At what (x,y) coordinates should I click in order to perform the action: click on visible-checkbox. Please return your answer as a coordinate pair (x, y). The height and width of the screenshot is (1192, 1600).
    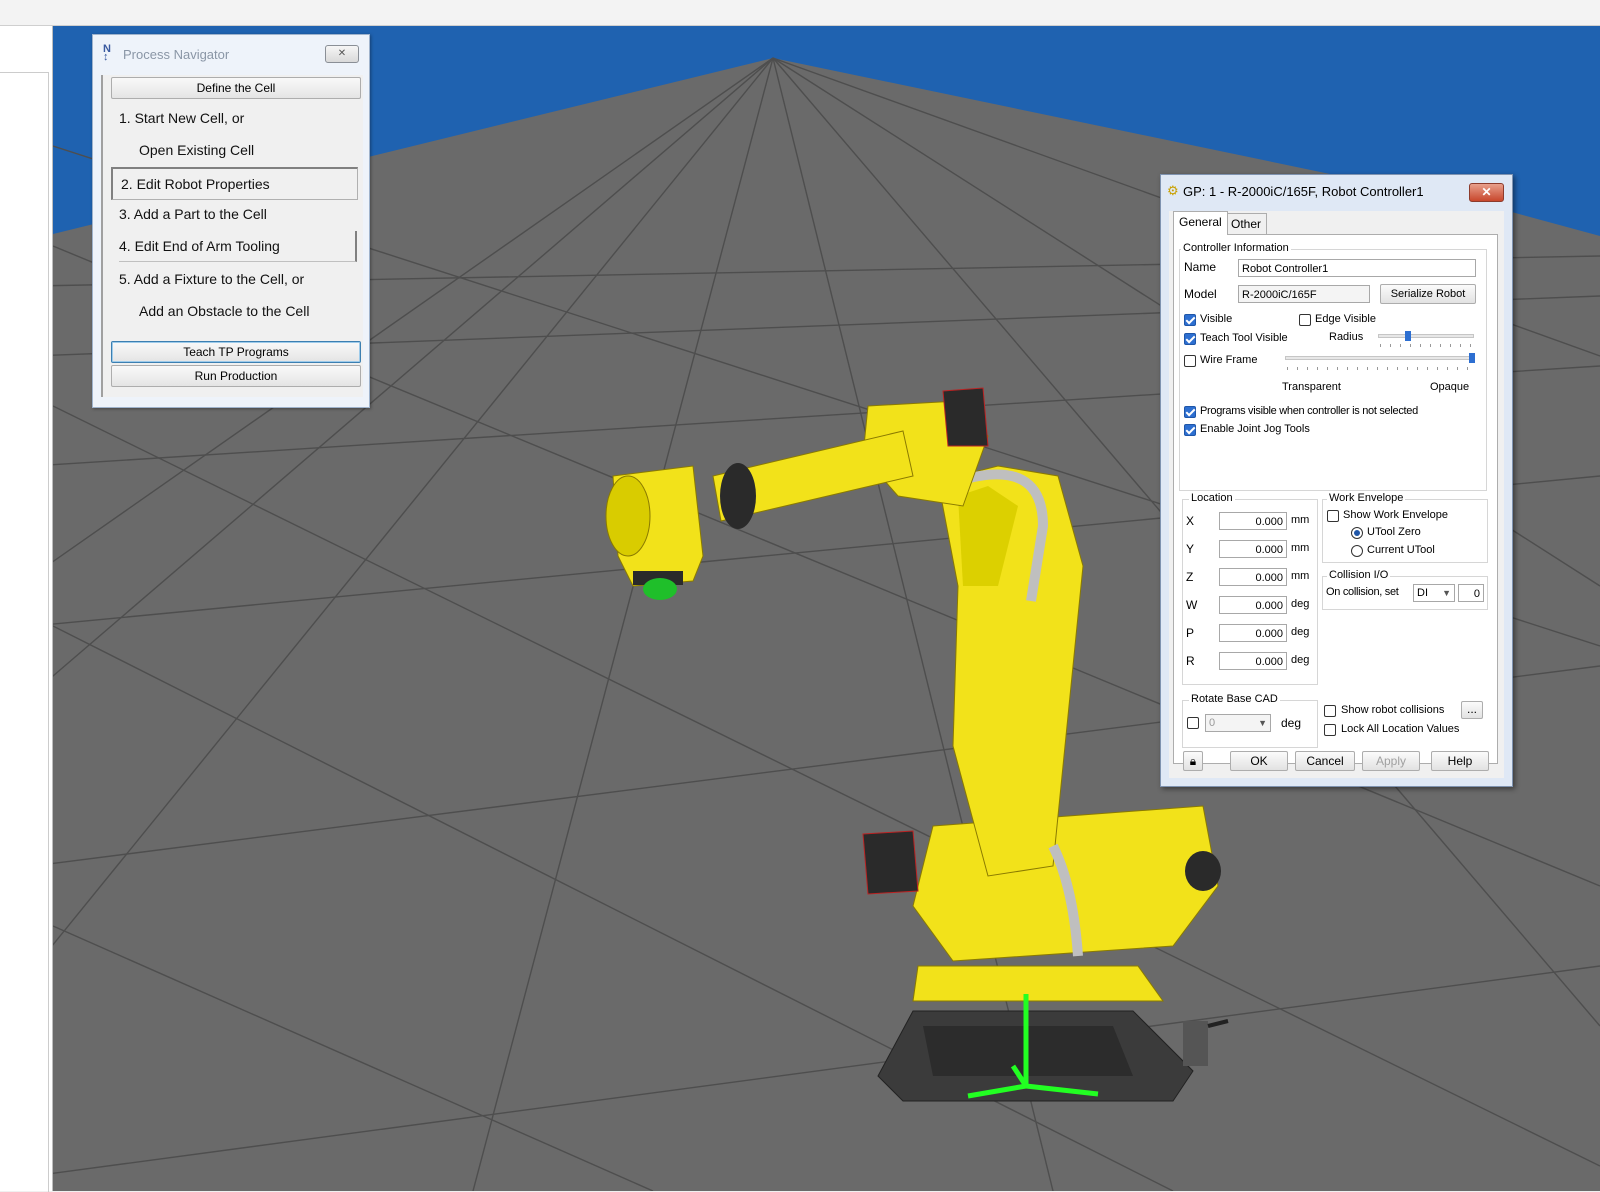
    Looking at the image, I should click on (1190, 320).